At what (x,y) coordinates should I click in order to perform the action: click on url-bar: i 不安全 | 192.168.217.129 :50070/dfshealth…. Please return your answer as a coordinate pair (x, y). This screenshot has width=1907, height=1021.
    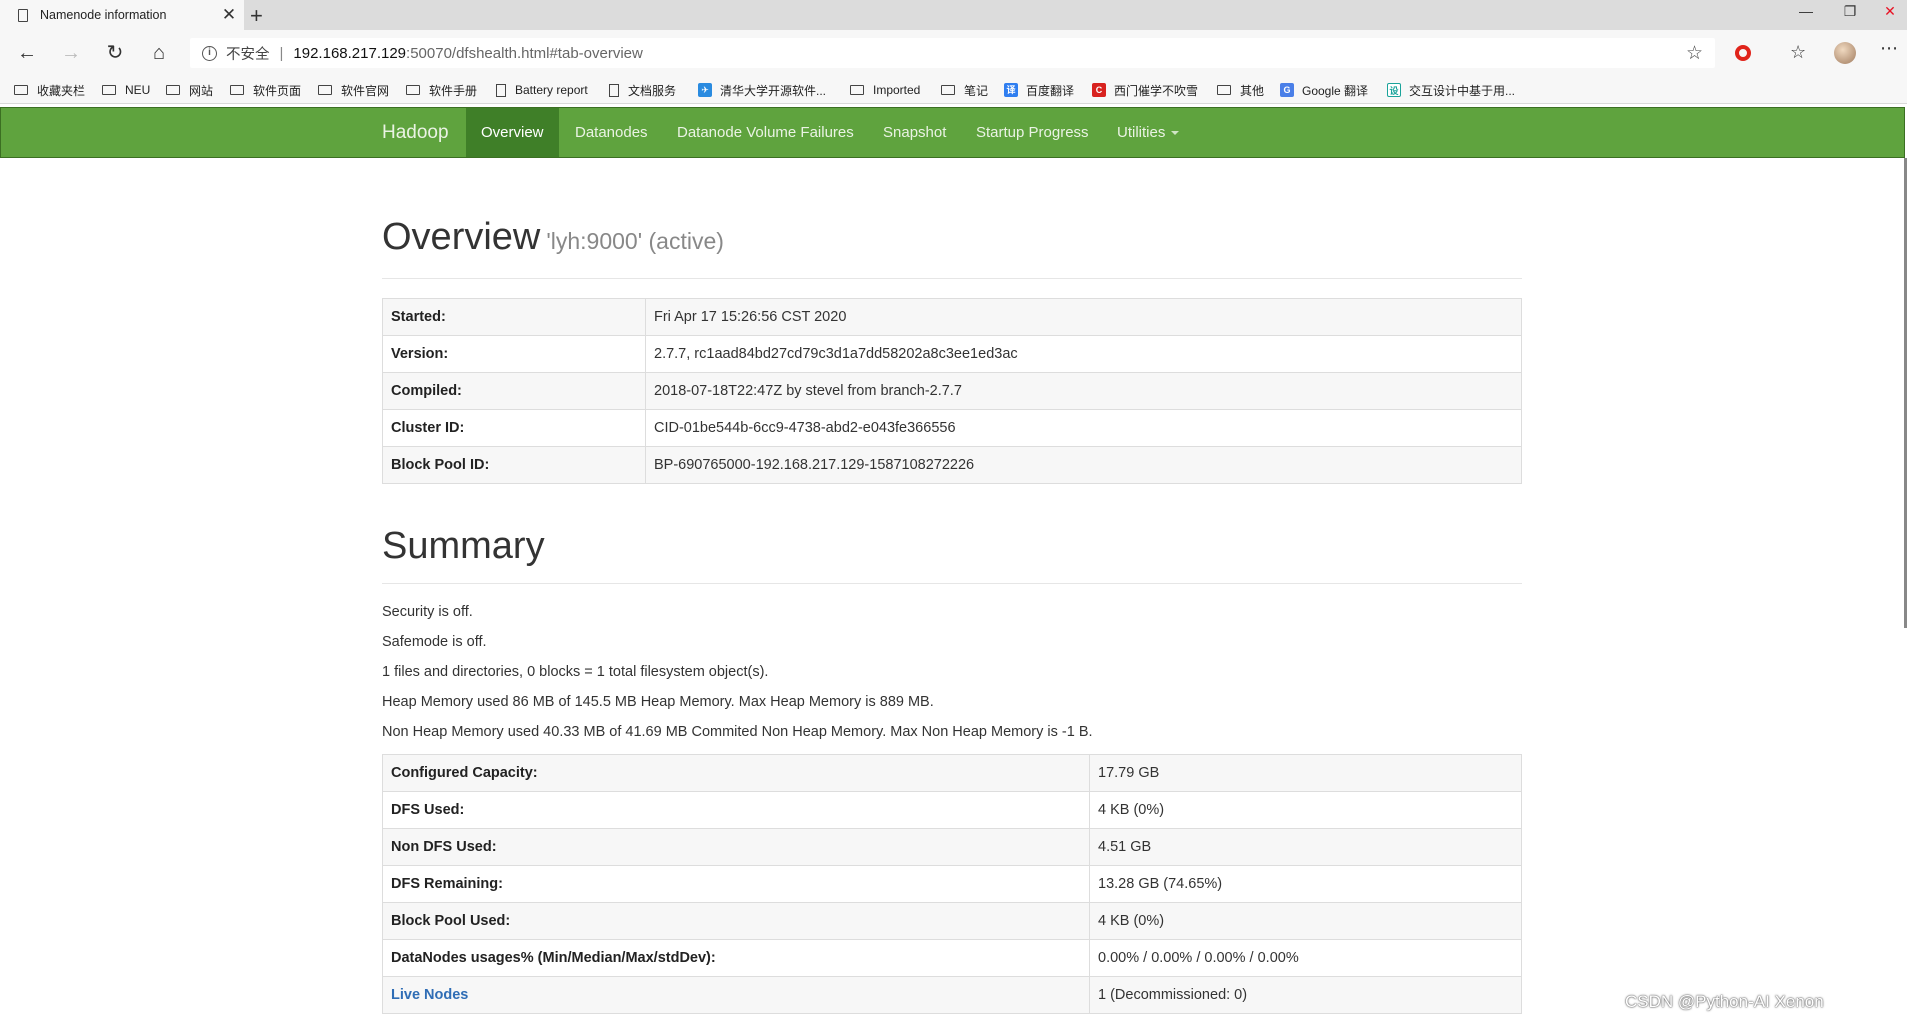
    Looking at the image, I should click on (952, 53).